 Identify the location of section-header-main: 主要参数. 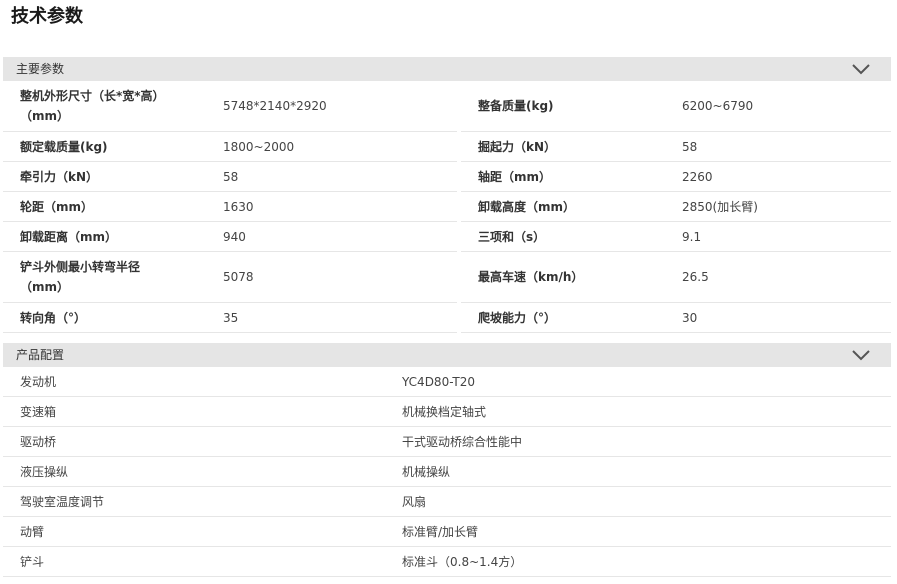
(447, 69).